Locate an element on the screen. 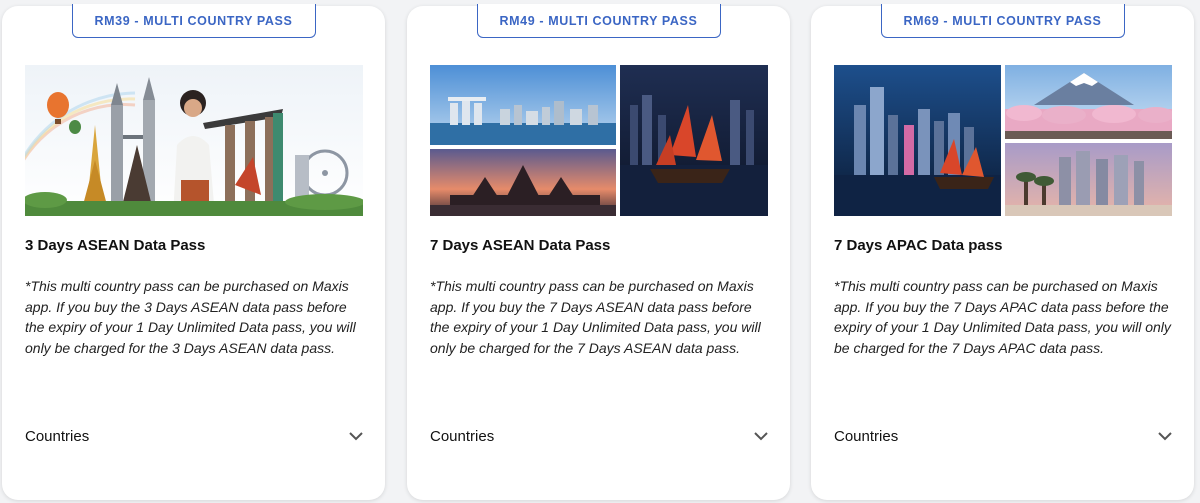 This screenshot has width=1200, height=503. price-badge: RM49 - MULTI COUNTRY PASS is located at coordinates (598, 21).